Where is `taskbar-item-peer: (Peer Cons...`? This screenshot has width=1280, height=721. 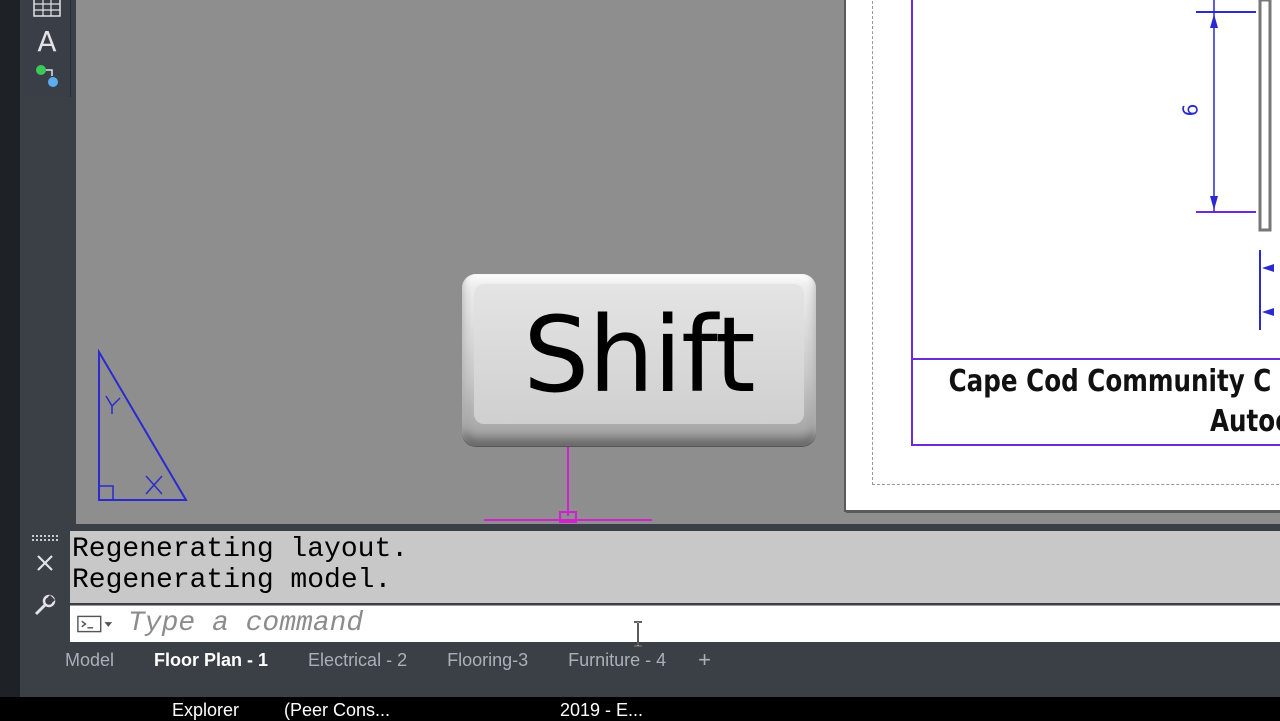
taskbar-item-peer: (Peer Cons... is located at coordinates (337, 710).